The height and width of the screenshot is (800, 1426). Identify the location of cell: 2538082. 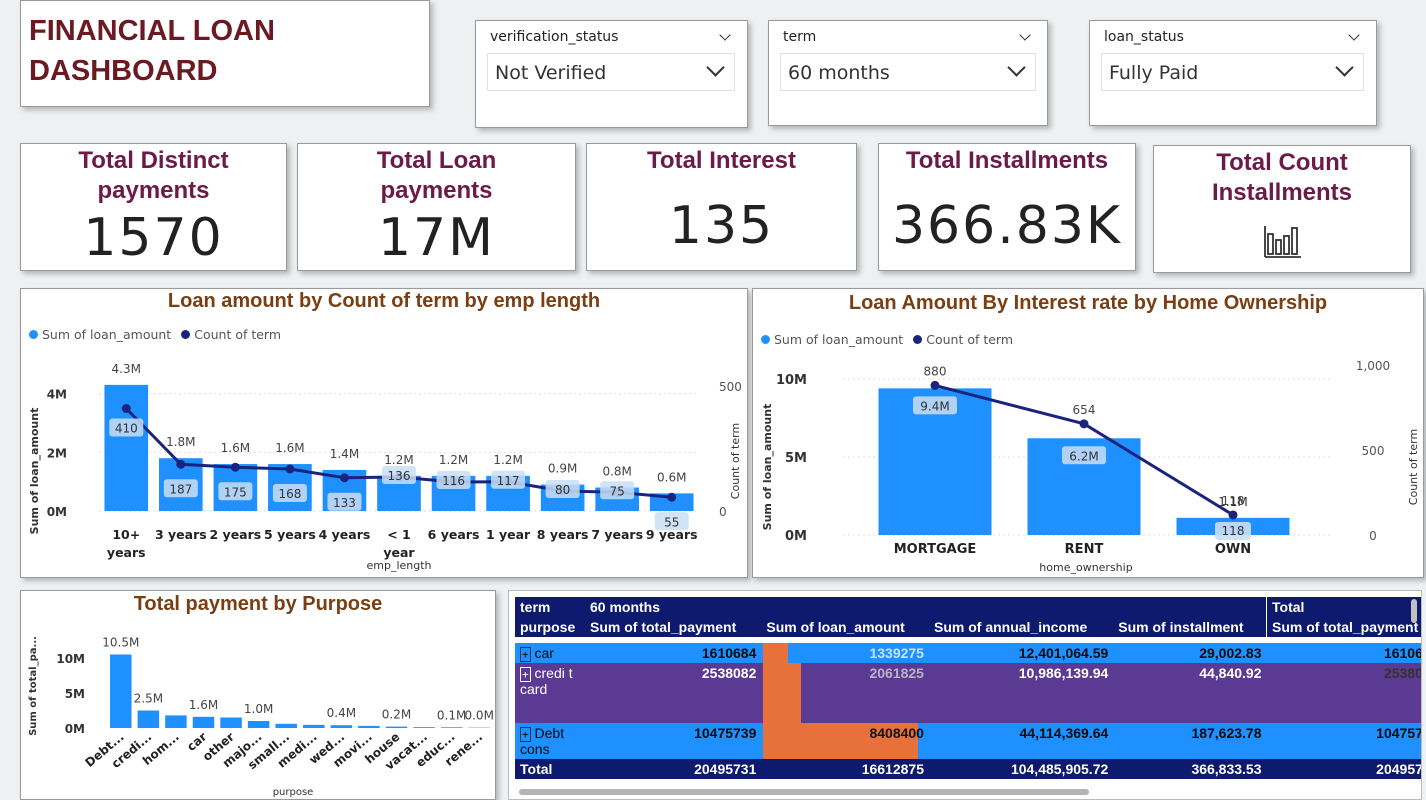
(673, 693).